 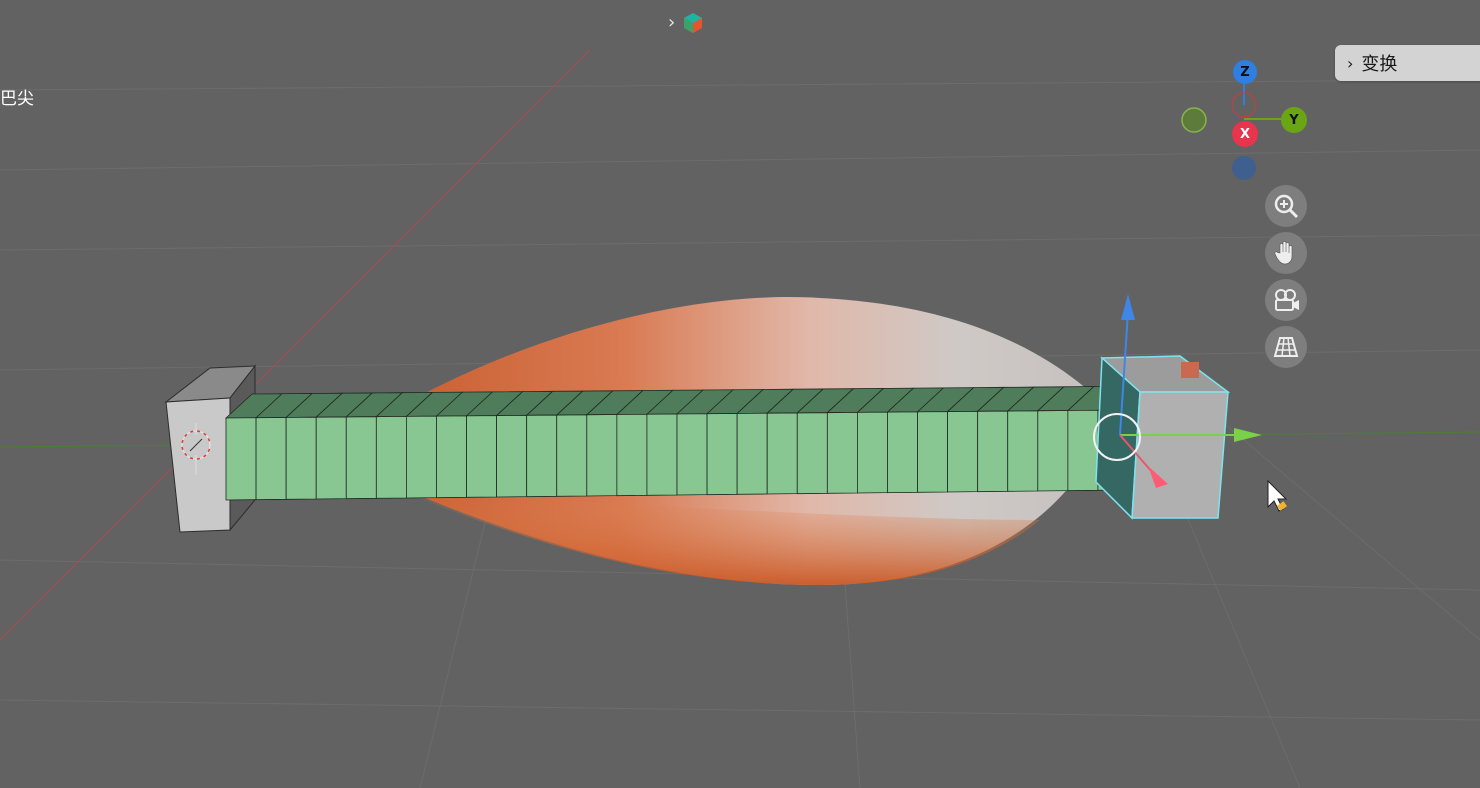 I want to click on perspective-toggle-button, so click(x=1286, y=347).